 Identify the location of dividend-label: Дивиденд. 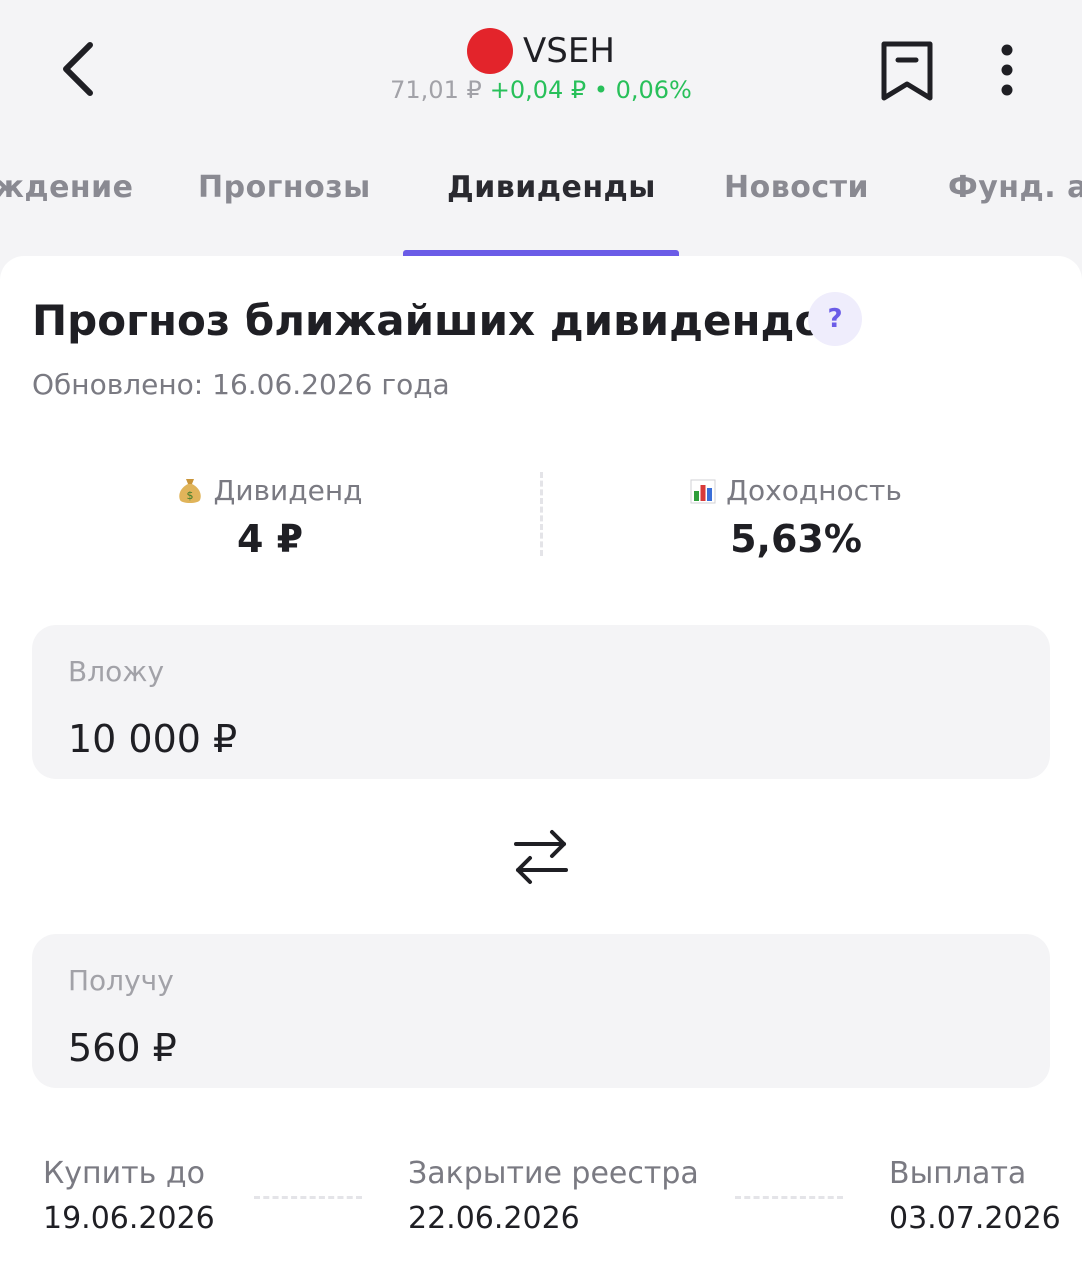
(288, 490).